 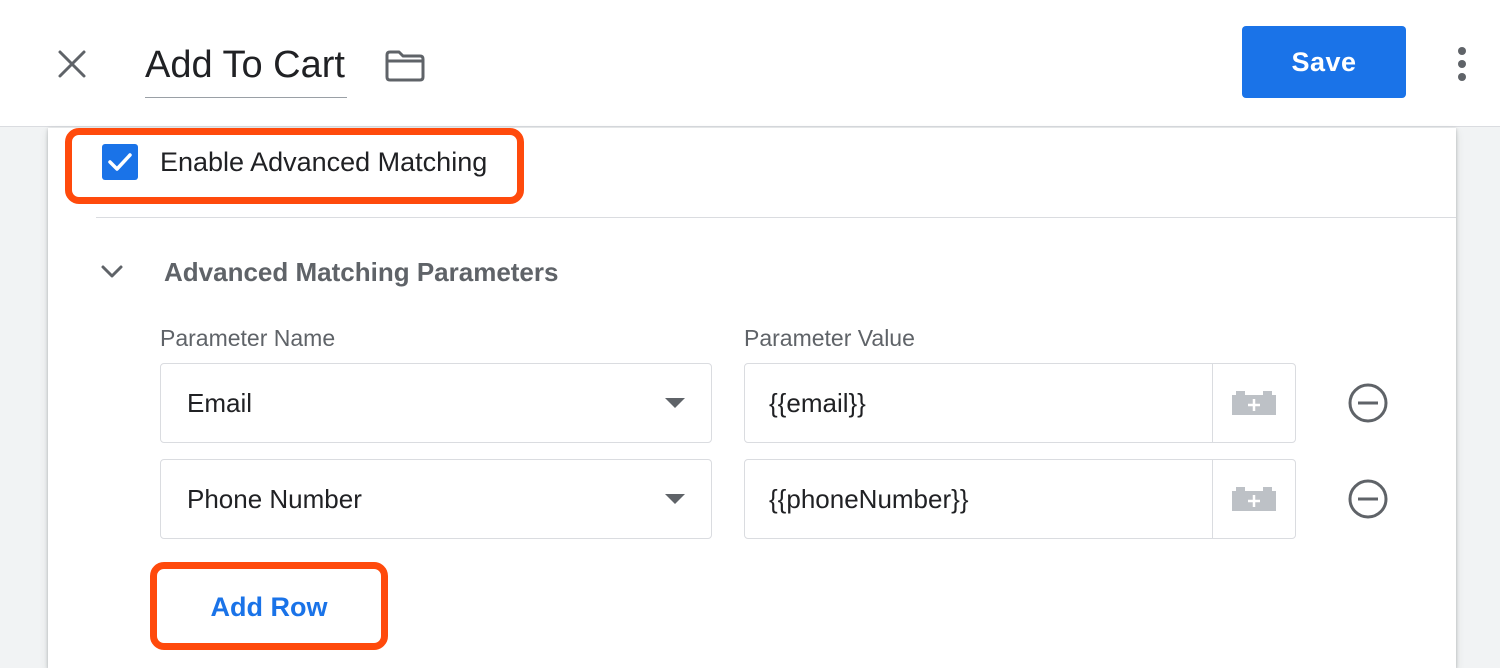 I want to click on add-row-button: Add Row, so click(x=269, y=607).